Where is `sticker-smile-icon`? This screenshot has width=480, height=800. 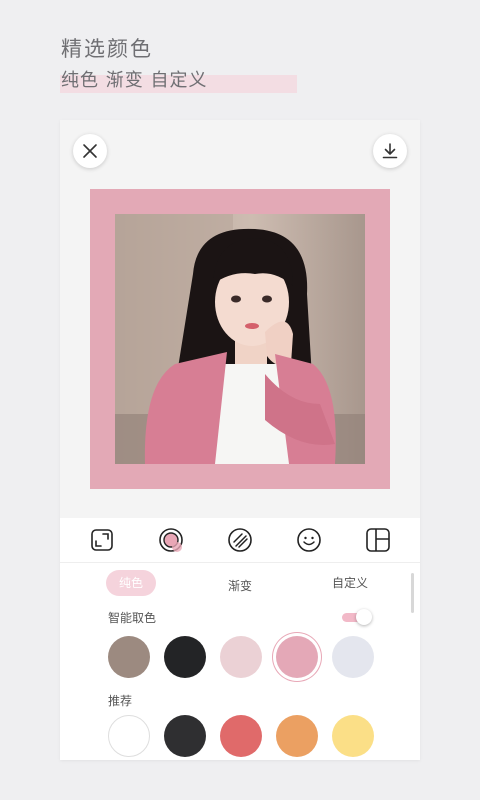
sticker-smile-icon is located at coordinates (309, 540).